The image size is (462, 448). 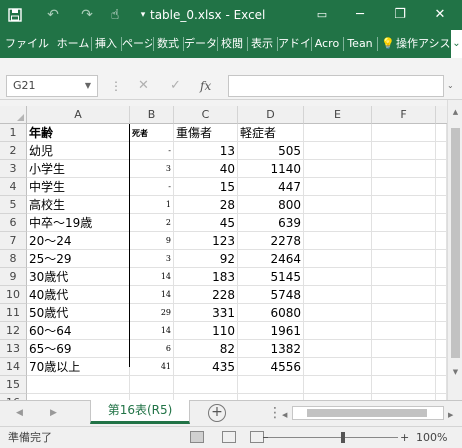 What do you see at coordinates (87, 15) in the screenshot?
I see `redo-icon: ↷` at bounding box center [87, 15].